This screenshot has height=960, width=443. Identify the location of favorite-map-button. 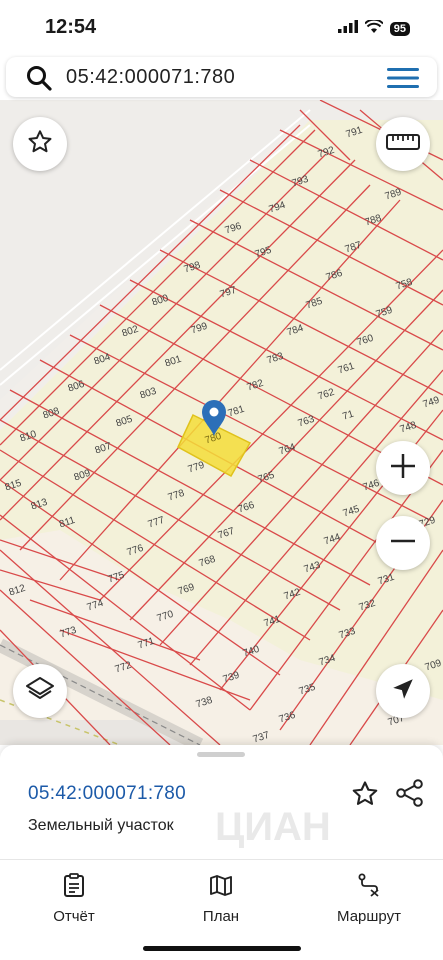
(40, 144).